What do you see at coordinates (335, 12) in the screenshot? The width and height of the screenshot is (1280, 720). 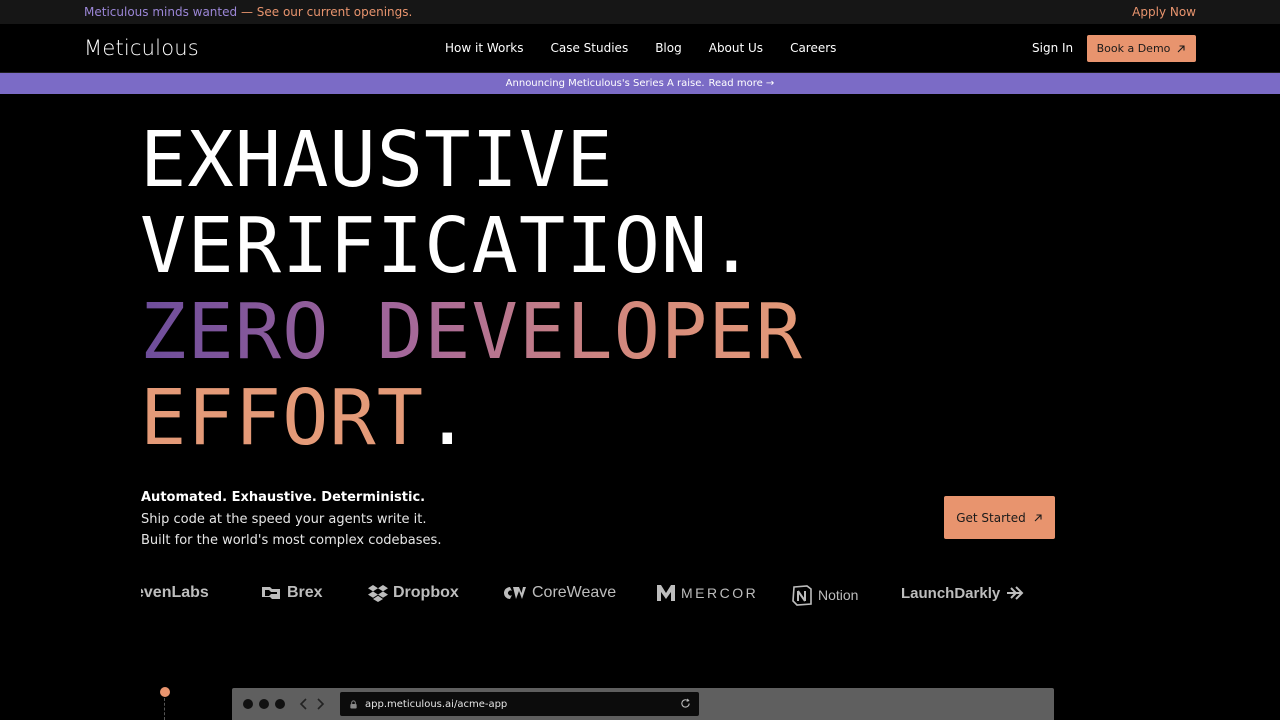 I see `openings-link: See our current openings.` at bounding box center [335, 12].